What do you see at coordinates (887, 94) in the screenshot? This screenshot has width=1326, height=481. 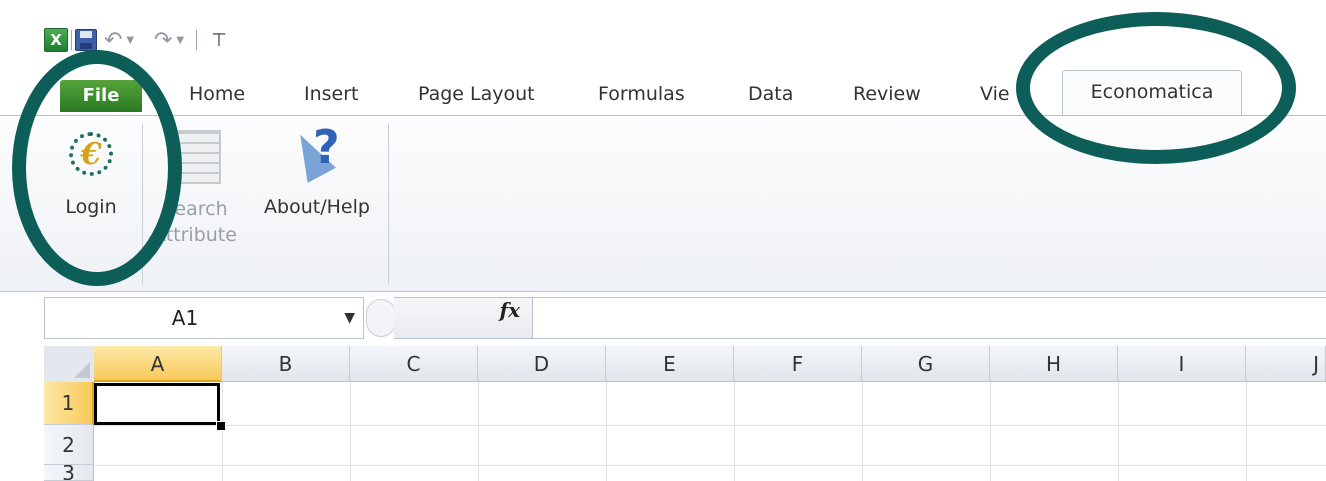 I see `tab-review: Review` at bounding box center [887, 94].